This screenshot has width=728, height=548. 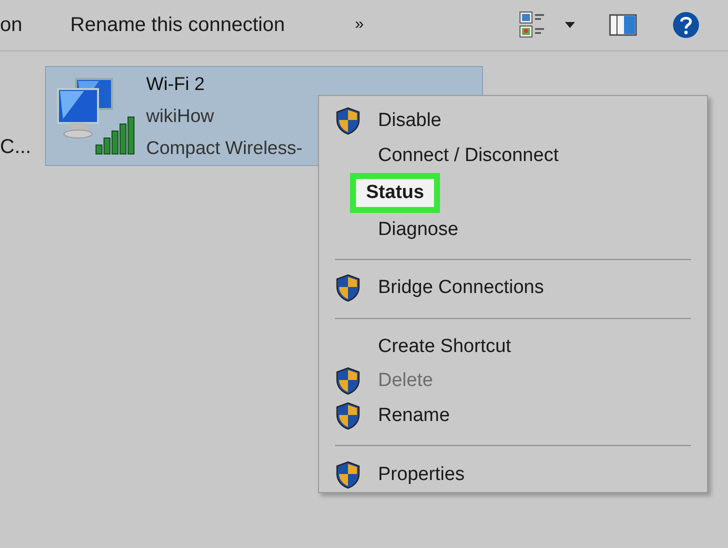 I want to click on menu-item: Create Shortcut, so click(x=513, y=346).